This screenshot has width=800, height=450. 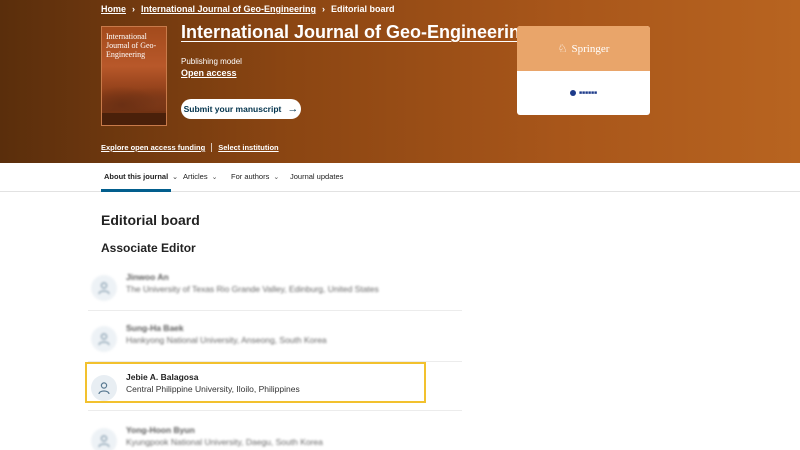 I want to click on nav-journal-updates: Journal updates, so click(x=316, y=176).